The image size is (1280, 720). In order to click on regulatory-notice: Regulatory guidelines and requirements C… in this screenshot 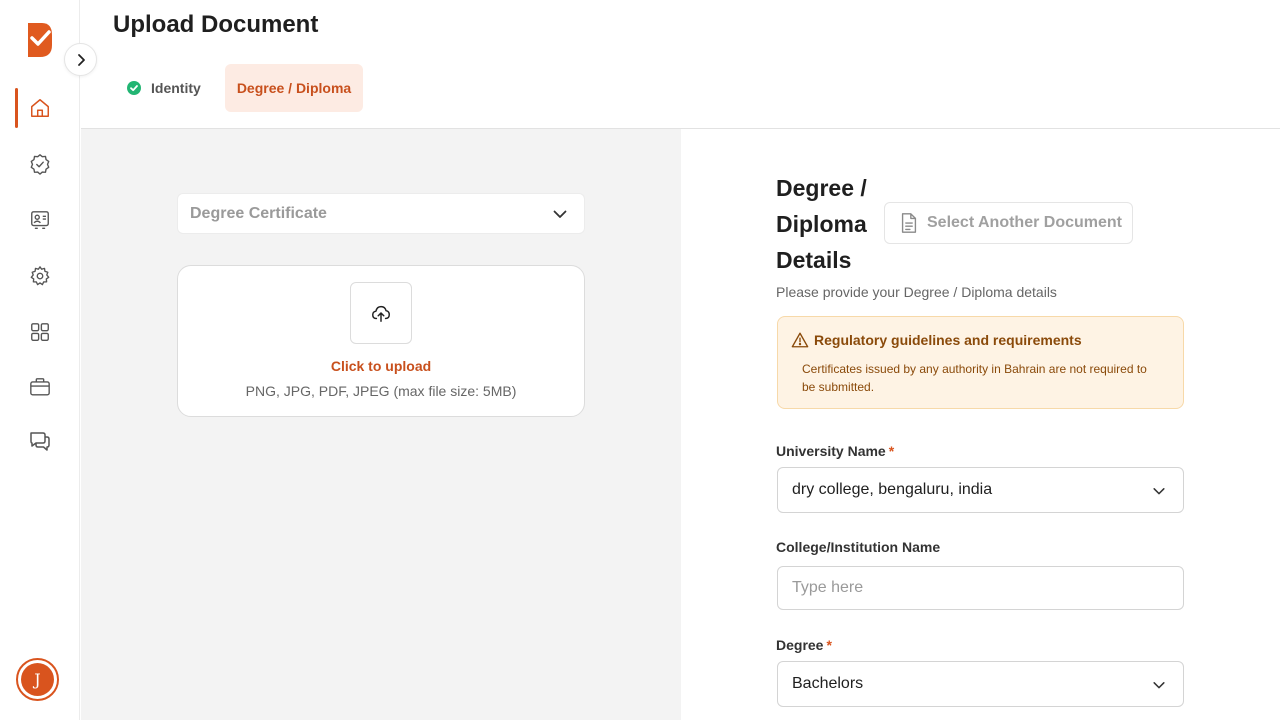, I will do `click(980, 362)`.